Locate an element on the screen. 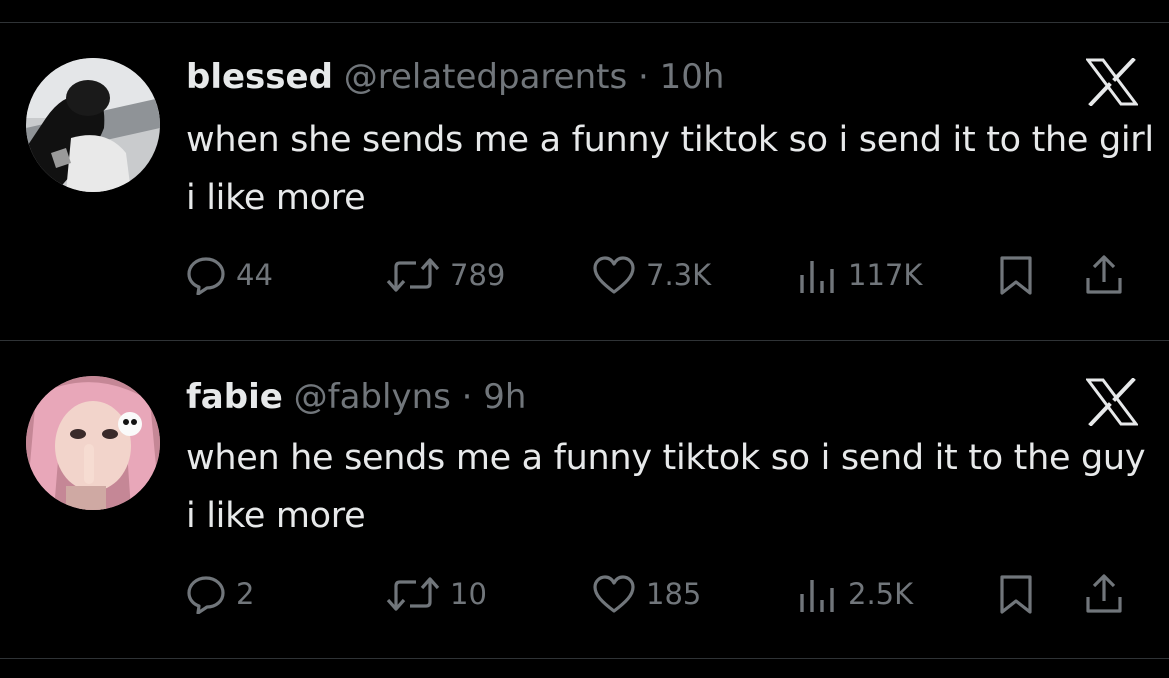  action-bar: 44 789 7.3K 117K is located at coordinates (666, 275).